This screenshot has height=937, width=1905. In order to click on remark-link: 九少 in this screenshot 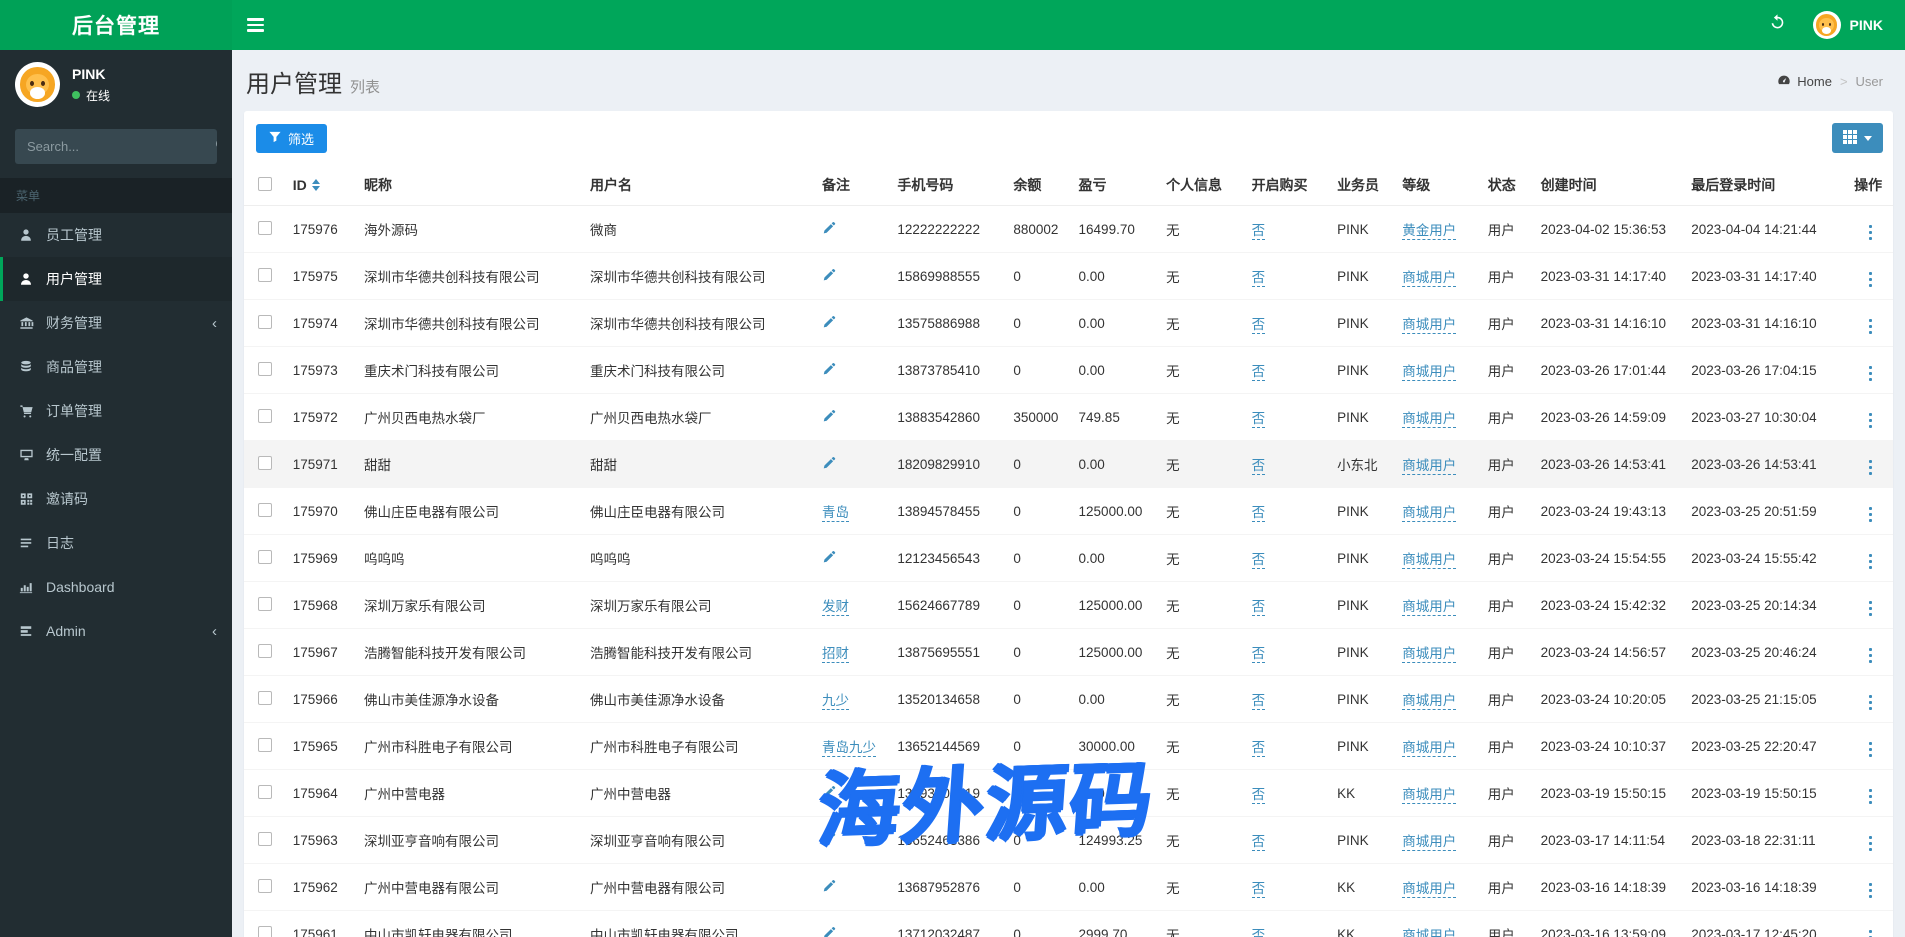, I will do `click(836, 701)`.